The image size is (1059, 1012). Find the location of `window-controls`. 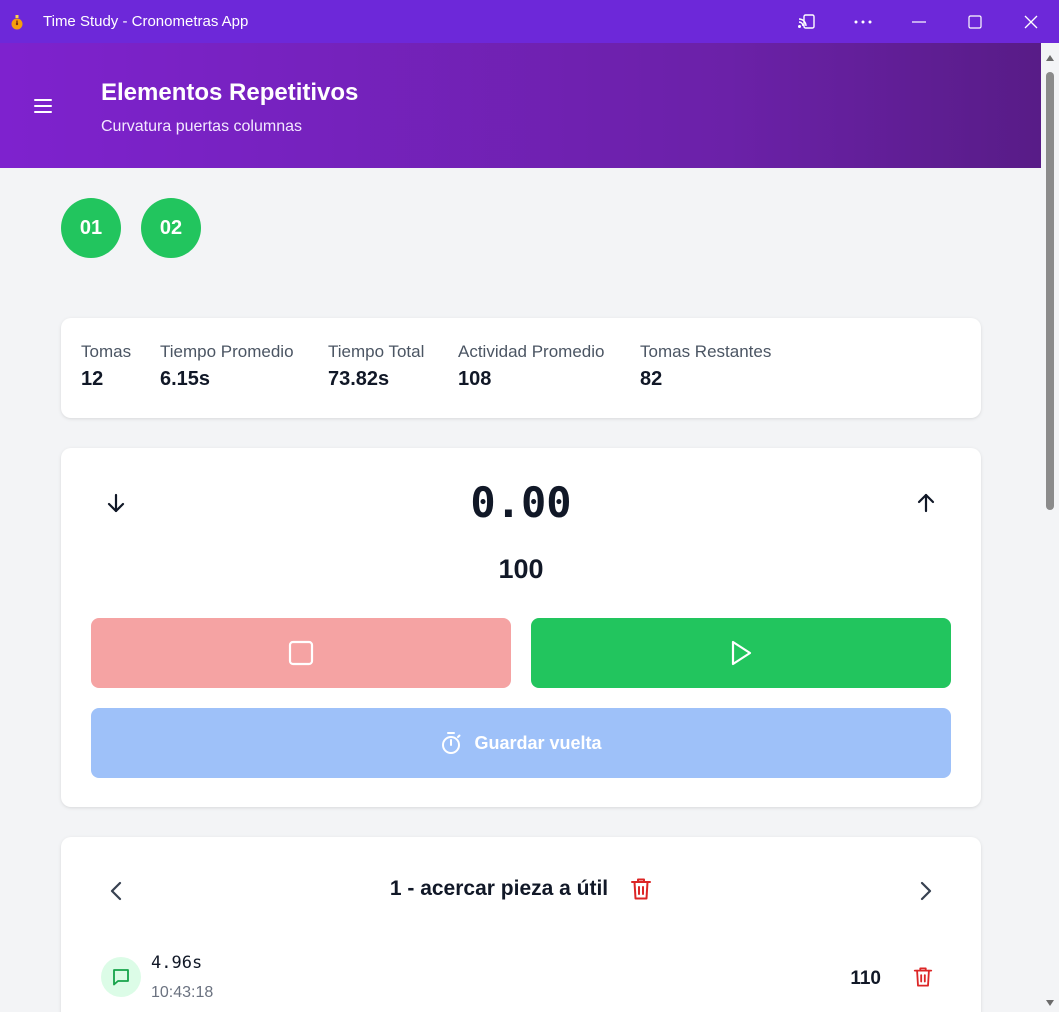

window-controls is located at coordinates (919, 21).